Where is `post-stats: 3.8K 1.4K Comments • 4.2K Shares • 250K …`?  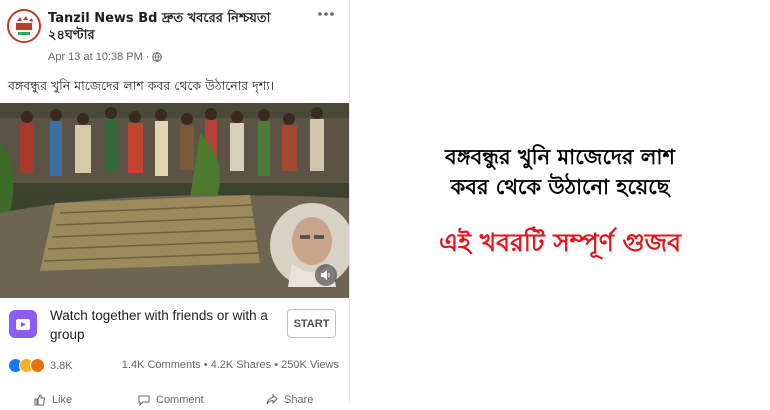 post-stats: 3.8K 1.4K Comments • 4.2K Shares • 250K … is located at coordinates (174, 366).